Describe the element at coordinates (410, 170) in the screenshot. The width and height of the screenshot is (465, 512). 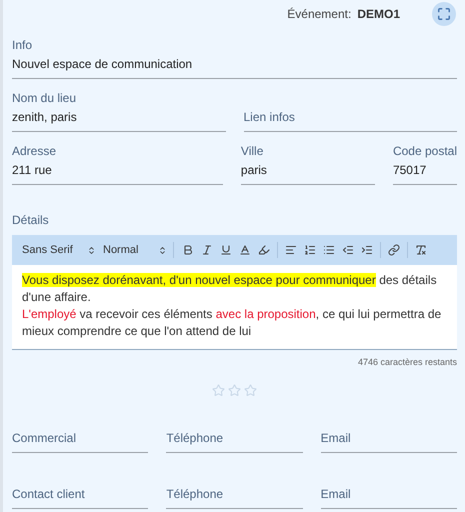
I see `field-value: 75017` at that location.